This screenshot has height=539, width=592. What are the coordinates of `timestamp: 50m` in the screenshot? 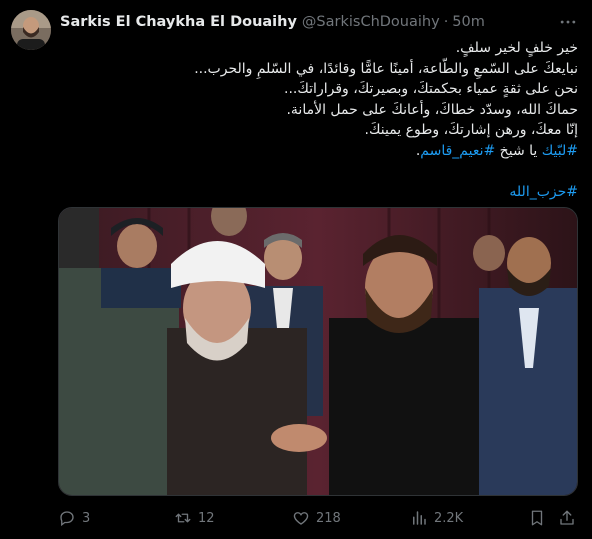 It's located at (468, 22).